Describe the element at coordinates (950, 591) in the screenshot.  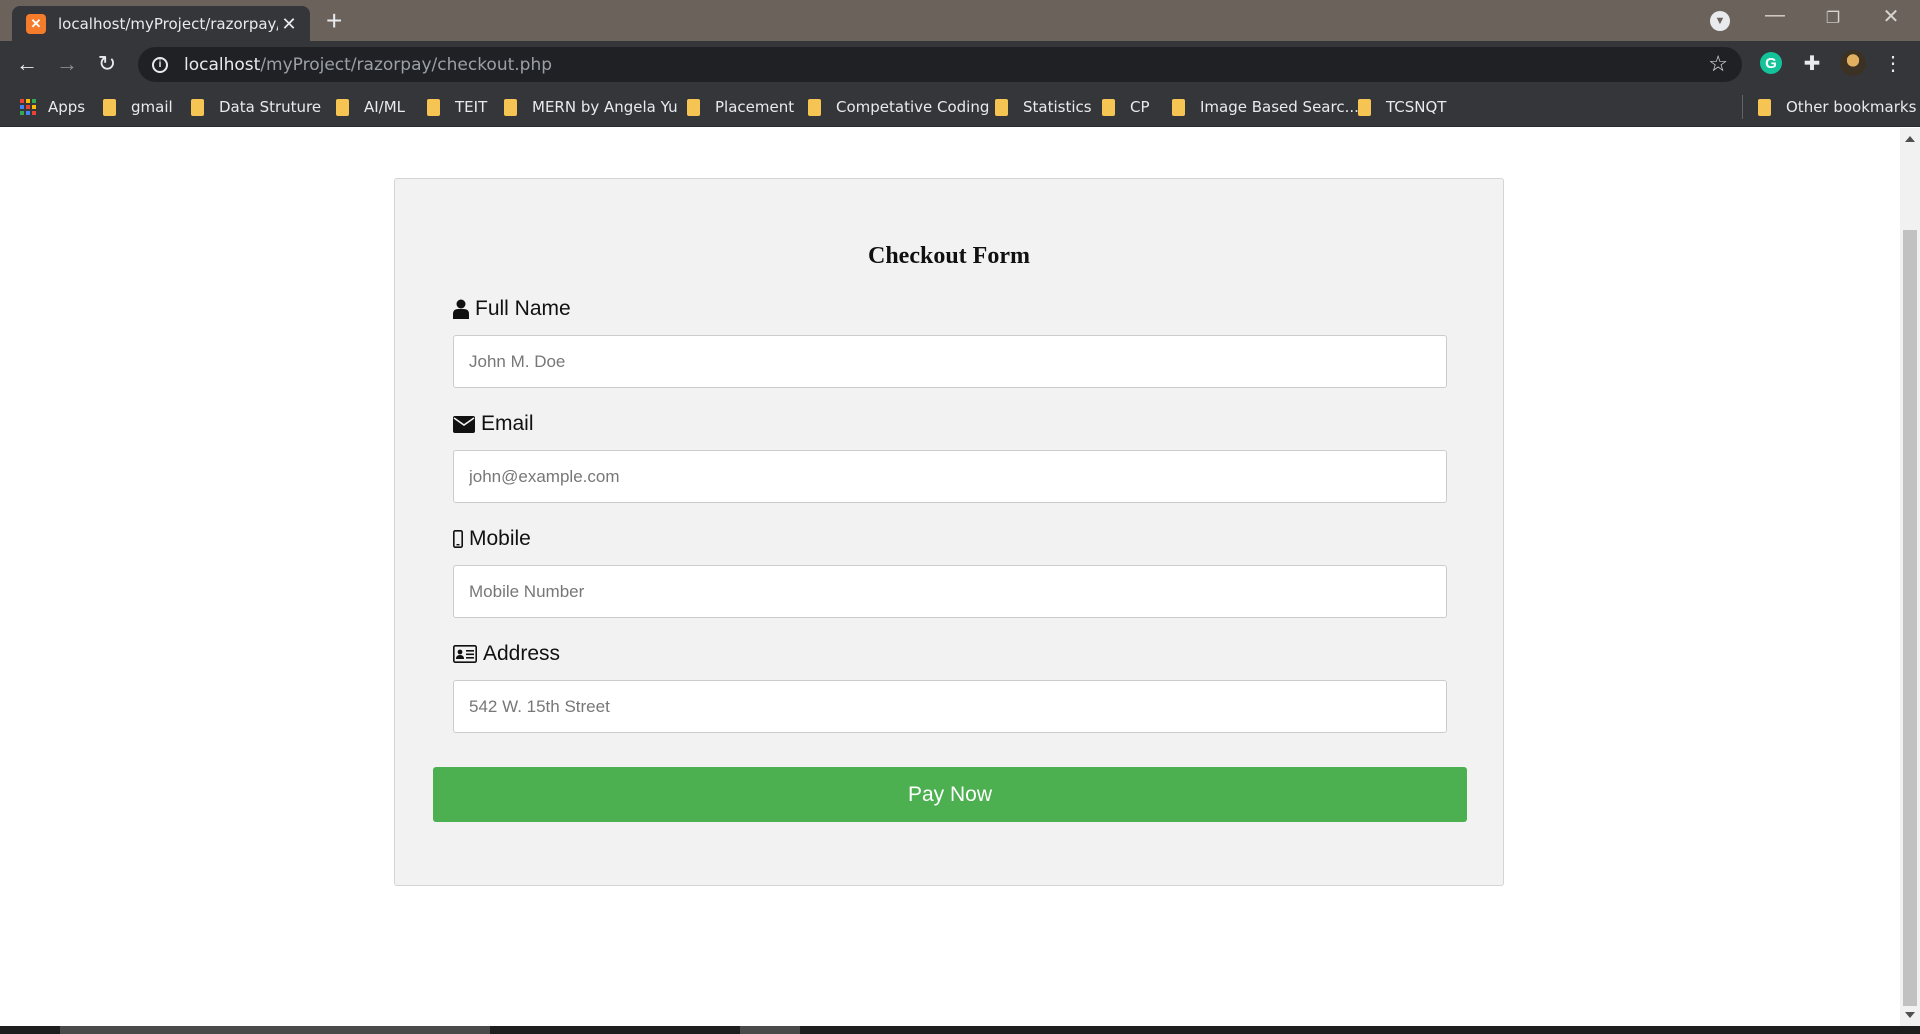
I see `mobile-input` at that location.